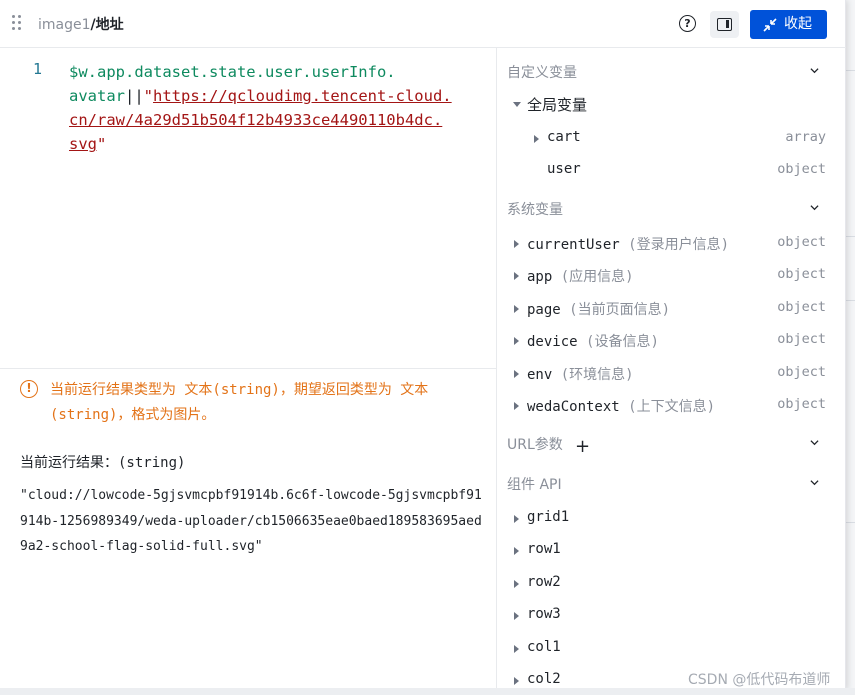 The width and height of the screenshot is (855, 695). Describe the element at coordinates (534, 484) in the screenshot. I see `component-api-title: 组件 API` at that location.